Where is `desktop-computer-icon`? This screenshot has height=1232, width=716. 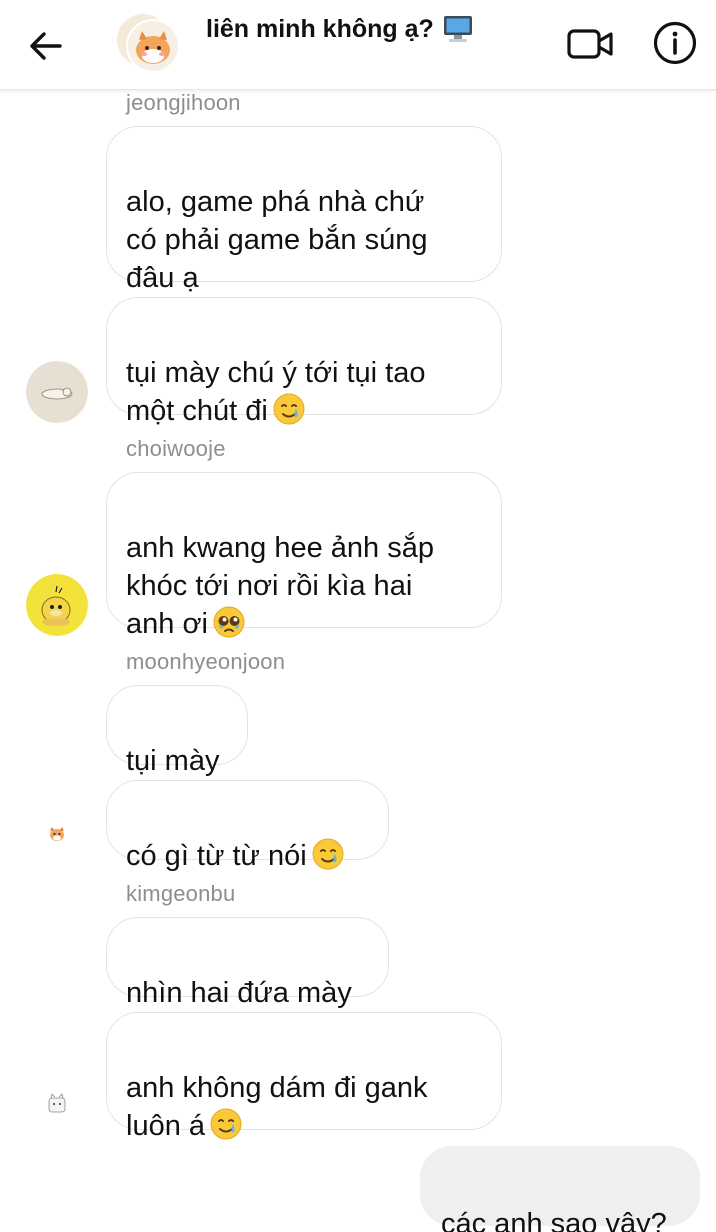
desktop-computer-icon is located at coordinates (457, 29).